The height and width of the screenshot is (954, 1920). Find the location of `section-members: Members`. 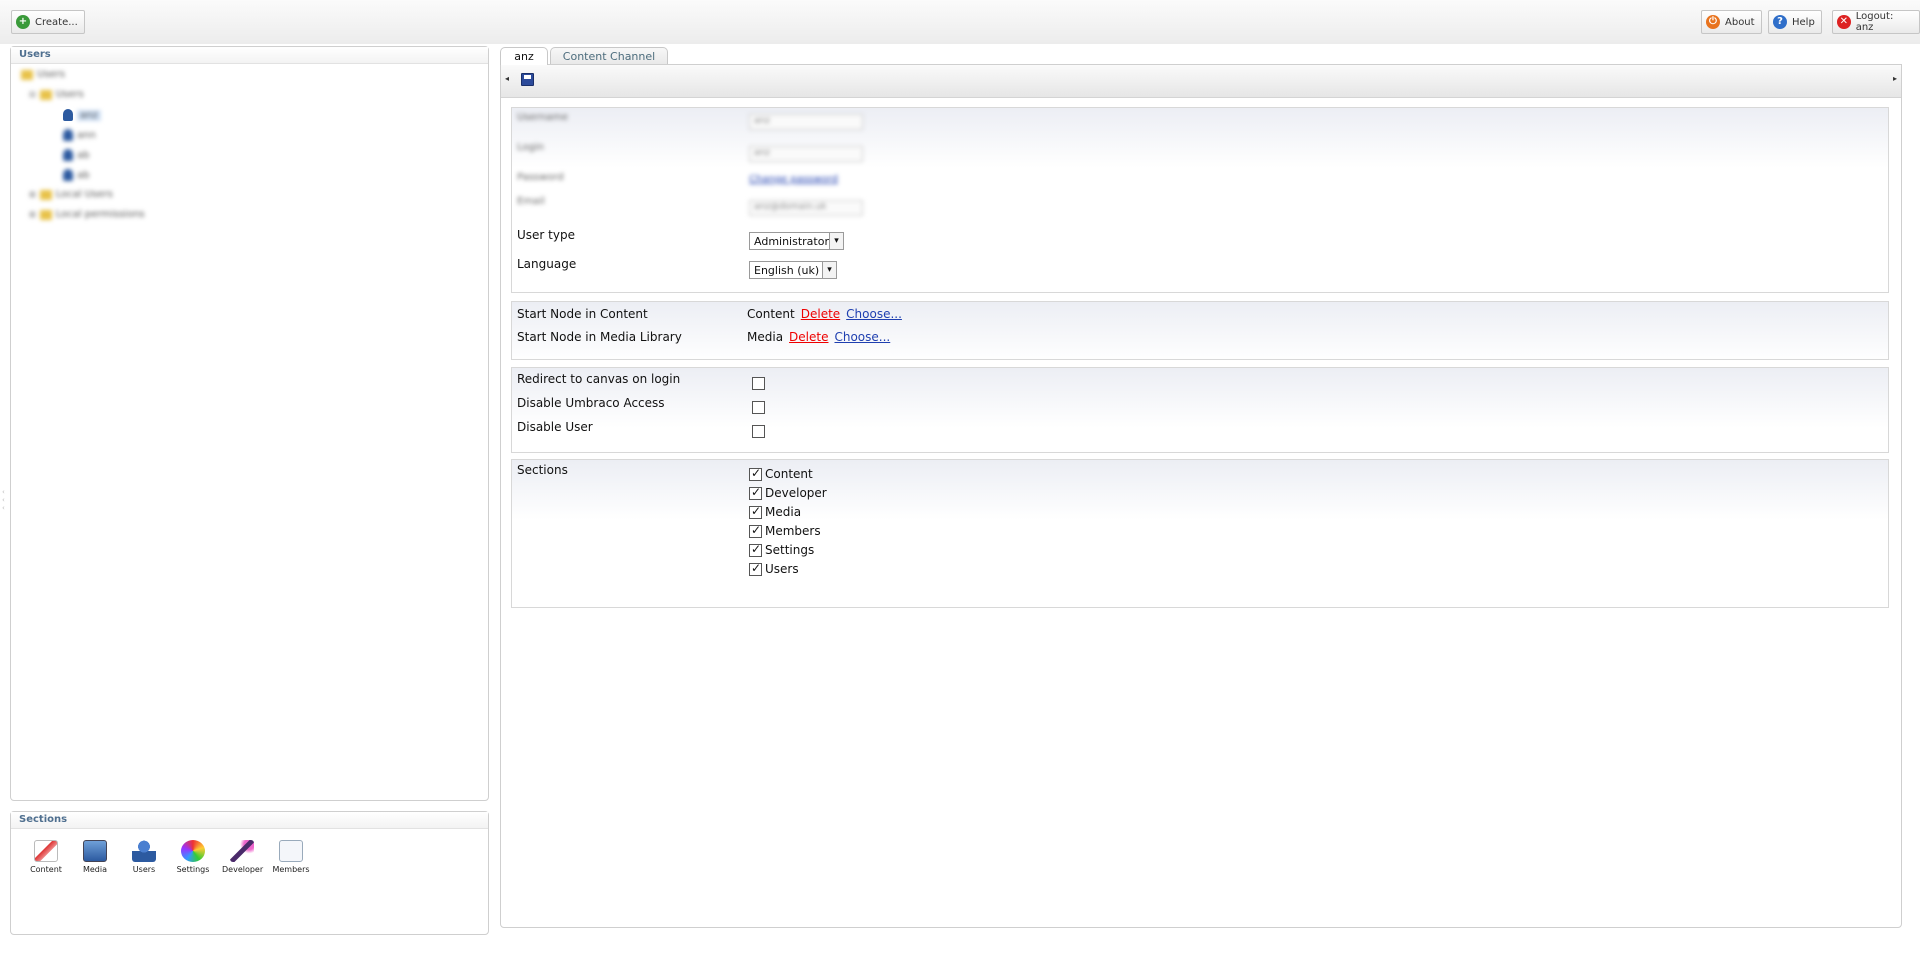

section-members: Members is located at coordinates (291, 857).